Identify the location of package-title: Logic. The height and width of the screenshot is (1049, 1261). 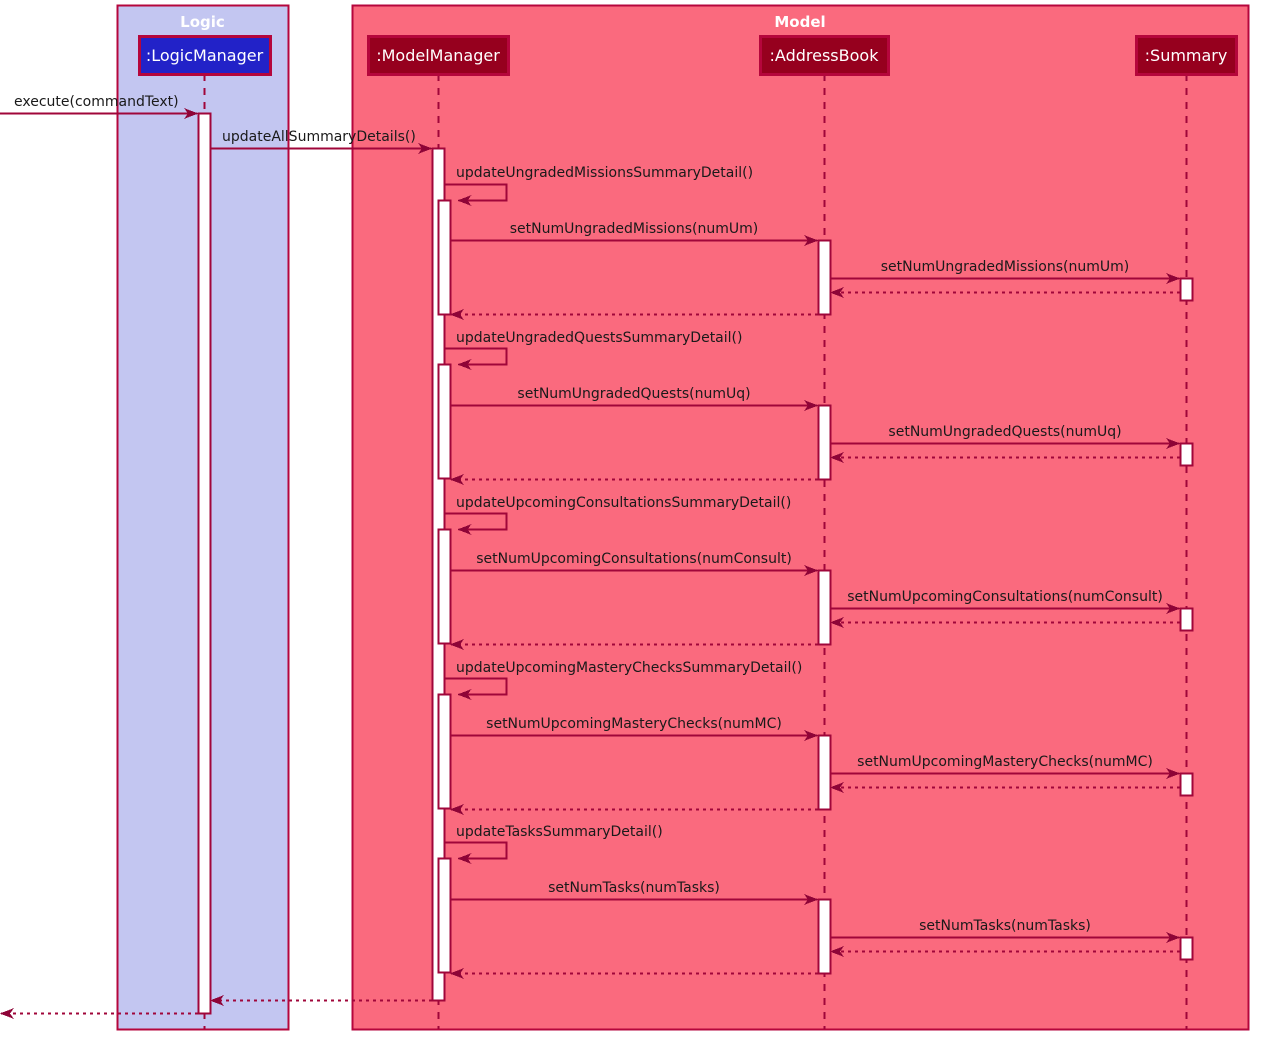
(202, 22).